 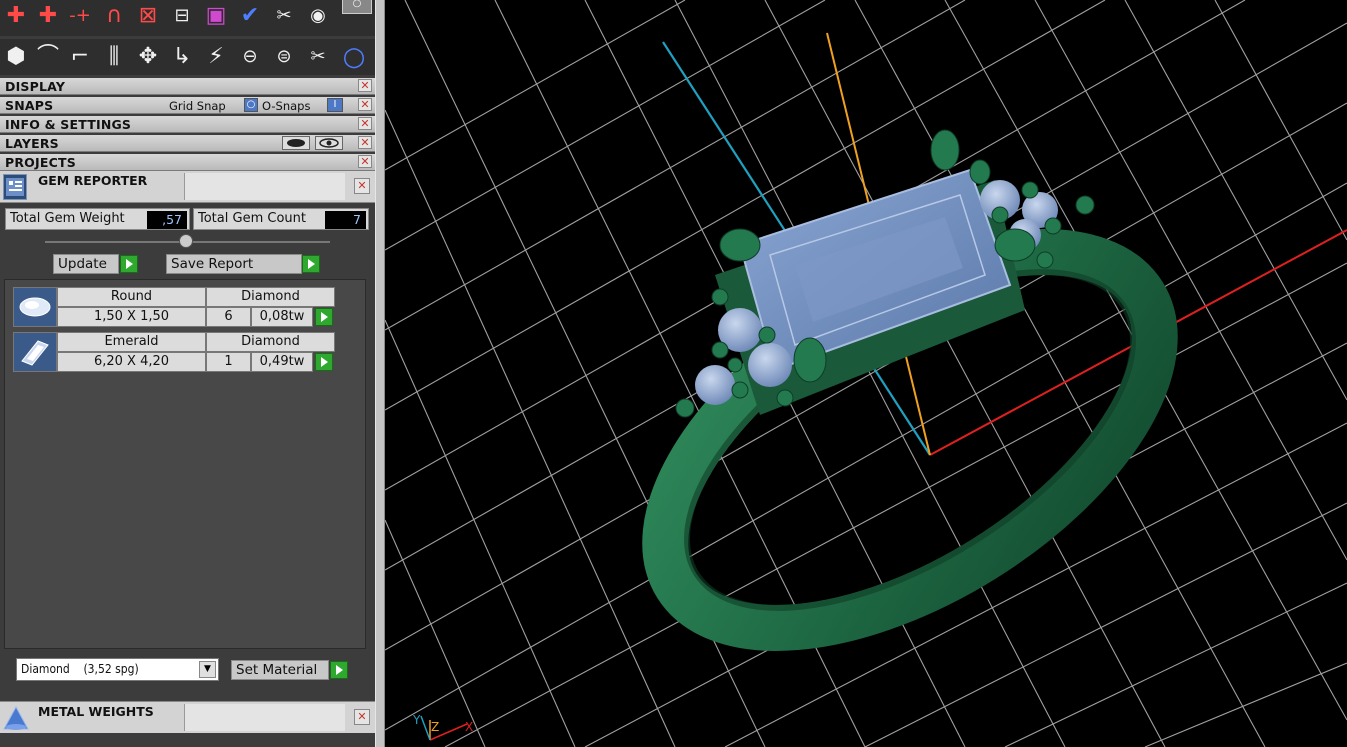 What do you see at coordinates (284, 16) in the screenshot?
I see `scale-icon: ✂` at bounding box center [284, 16].